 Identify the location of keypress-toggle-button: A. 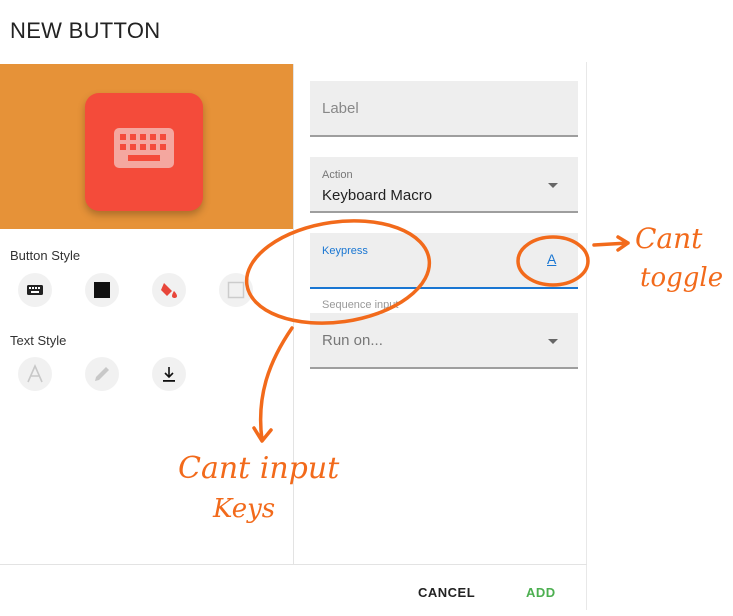
(551, 259).